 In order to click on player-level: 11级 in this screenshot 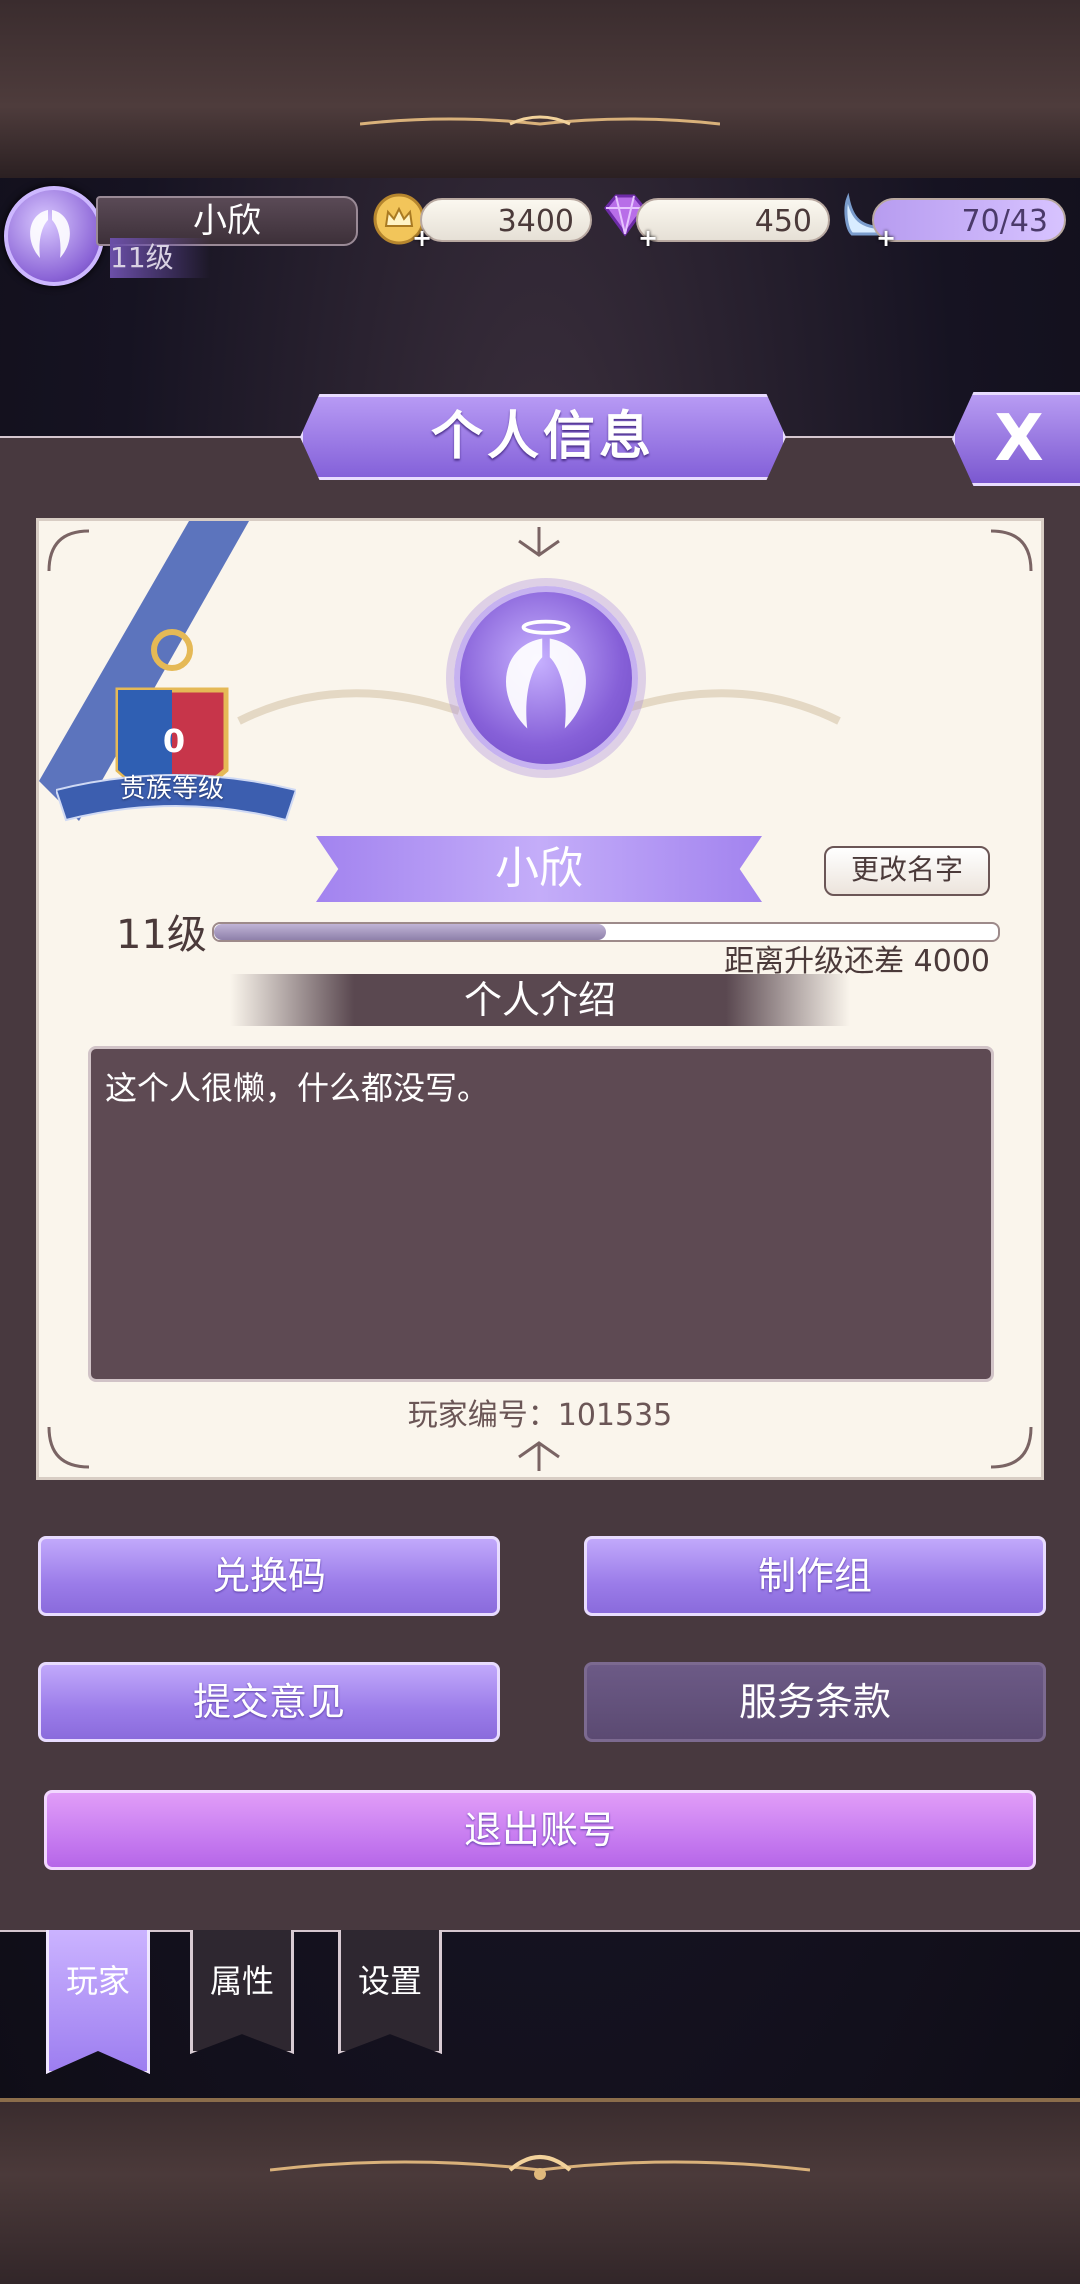, I will do `click(160, 258)`.